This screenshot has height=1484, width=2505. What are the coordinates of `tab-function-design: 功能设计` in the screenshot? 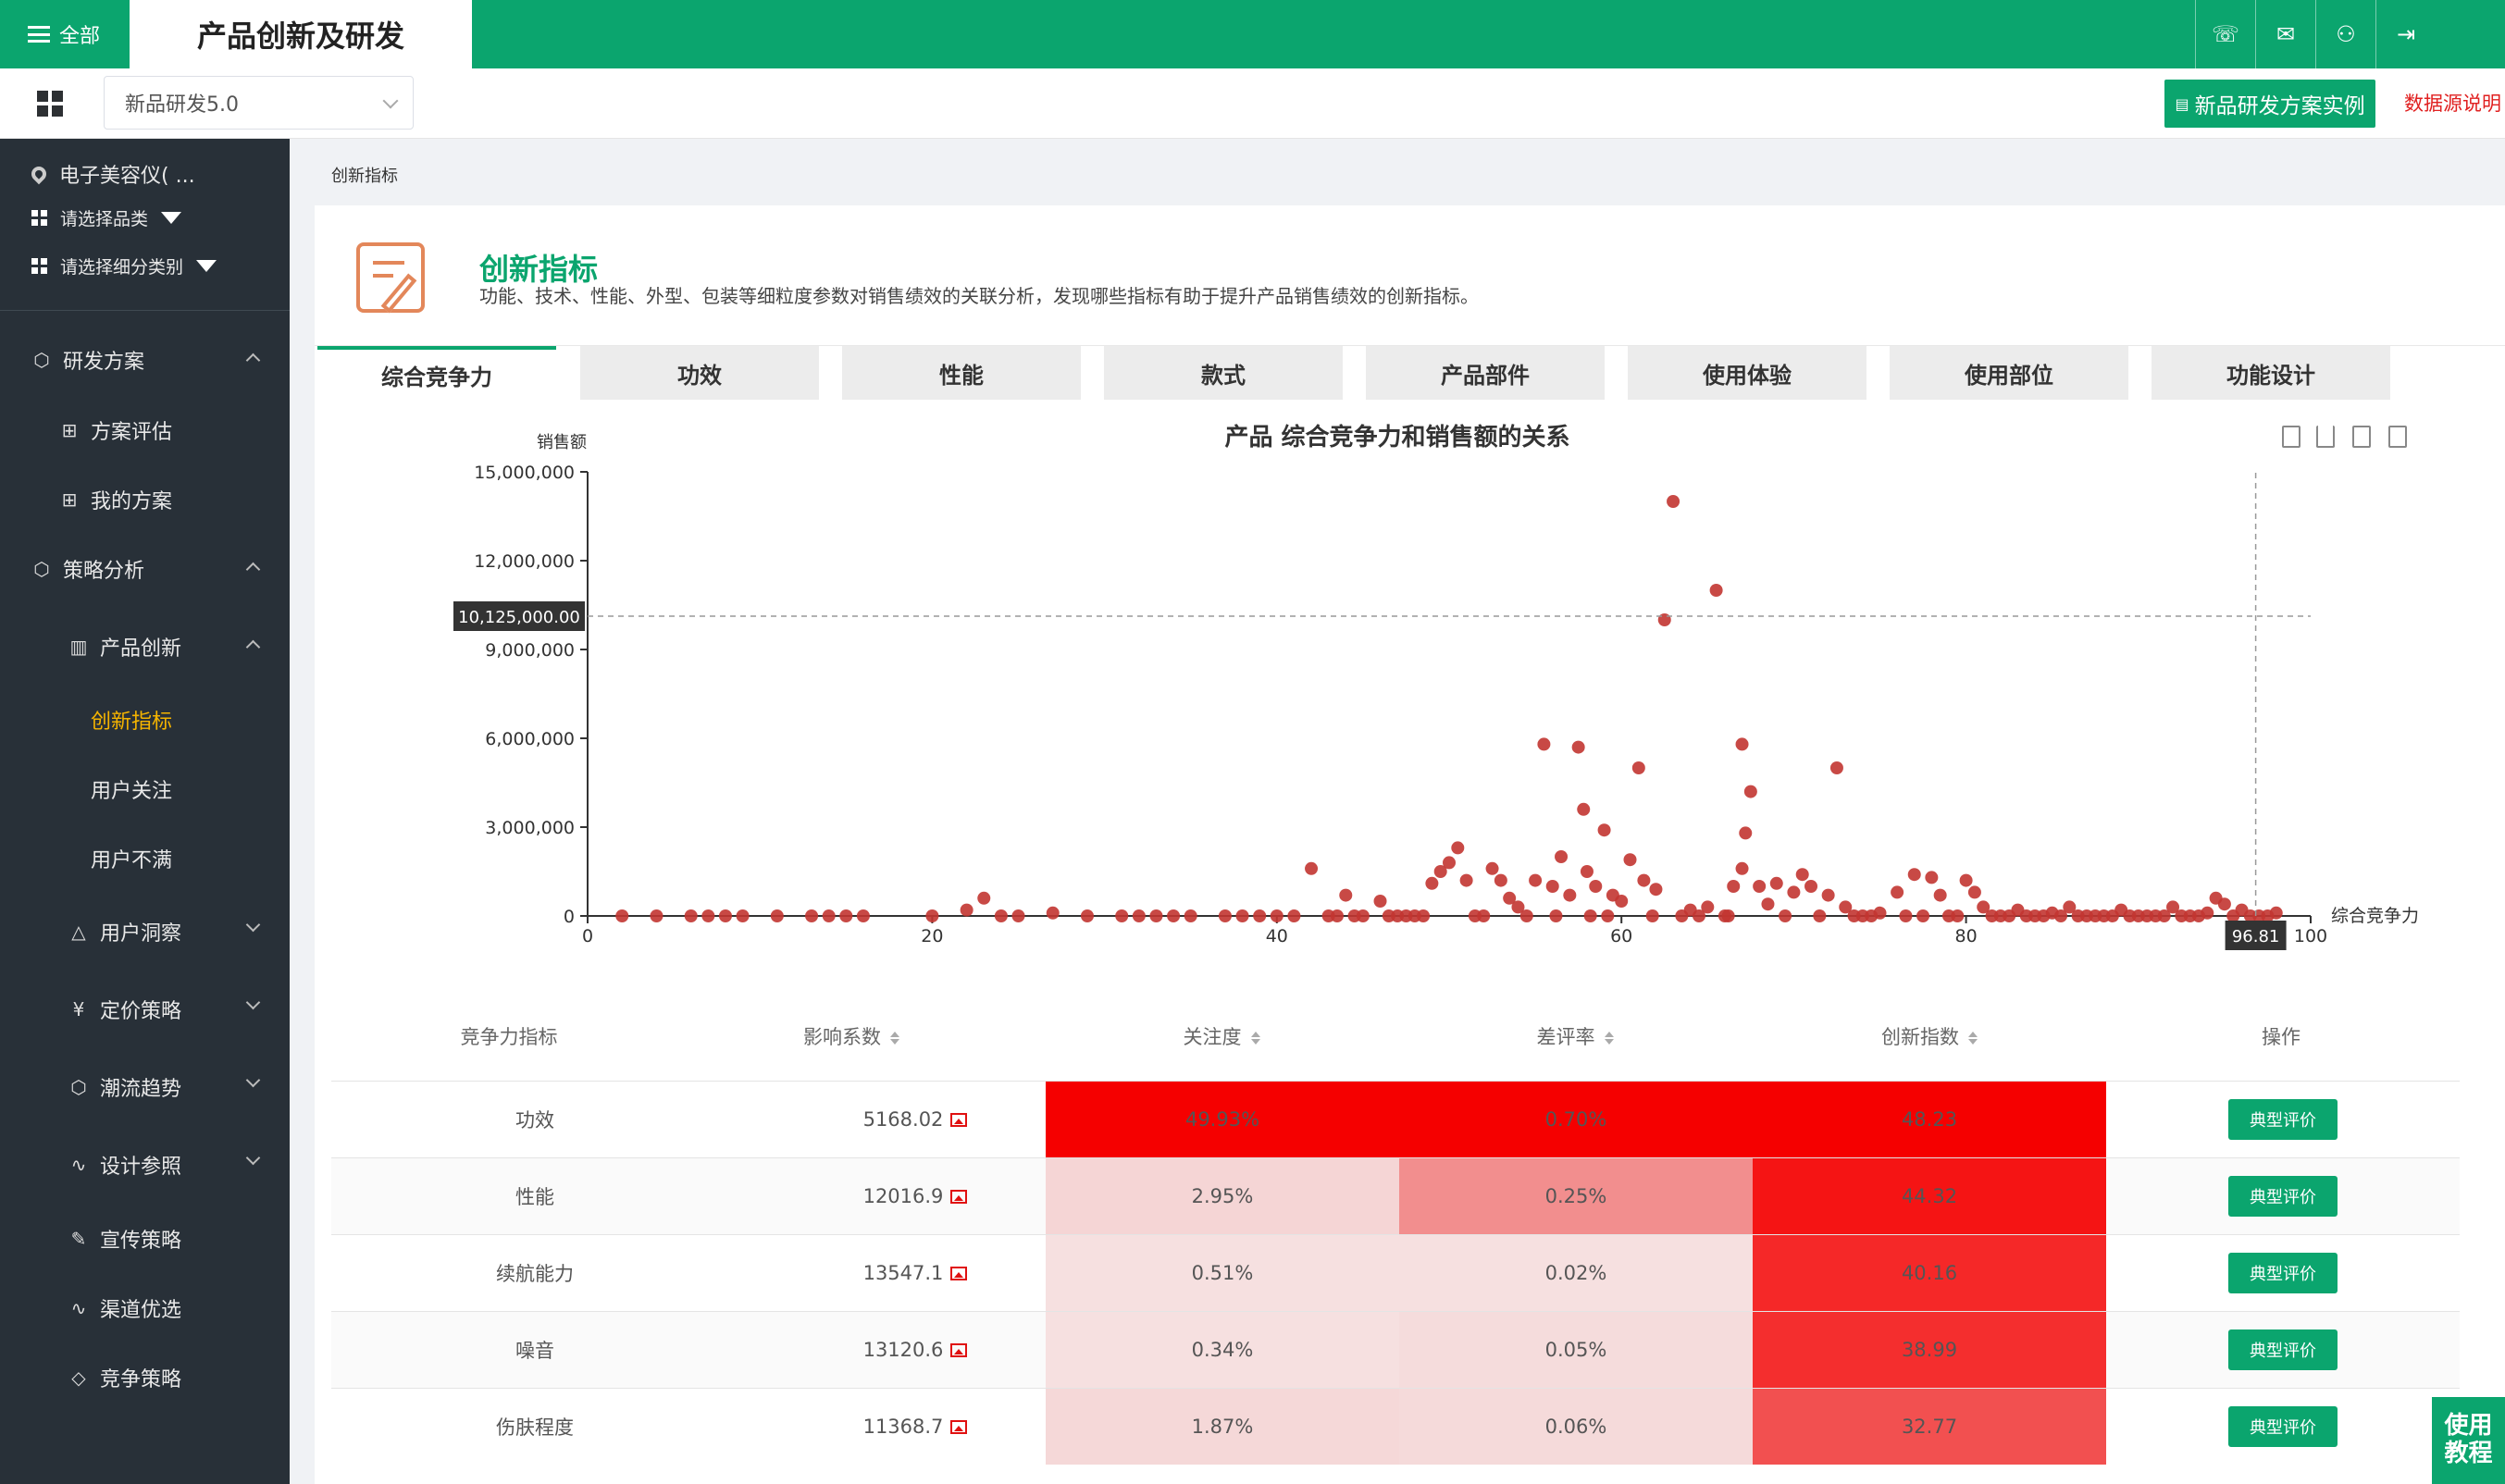 It's located at (2271, 373).